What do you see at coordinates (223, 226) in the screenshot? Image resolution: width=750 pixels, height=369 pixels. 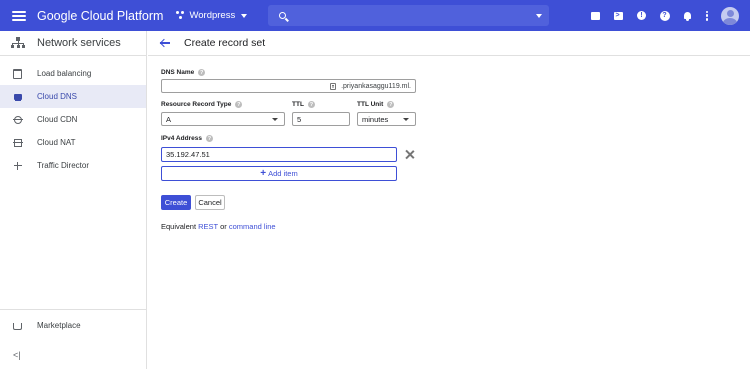 I see `or-text: or` at bounding box center [223, 226].